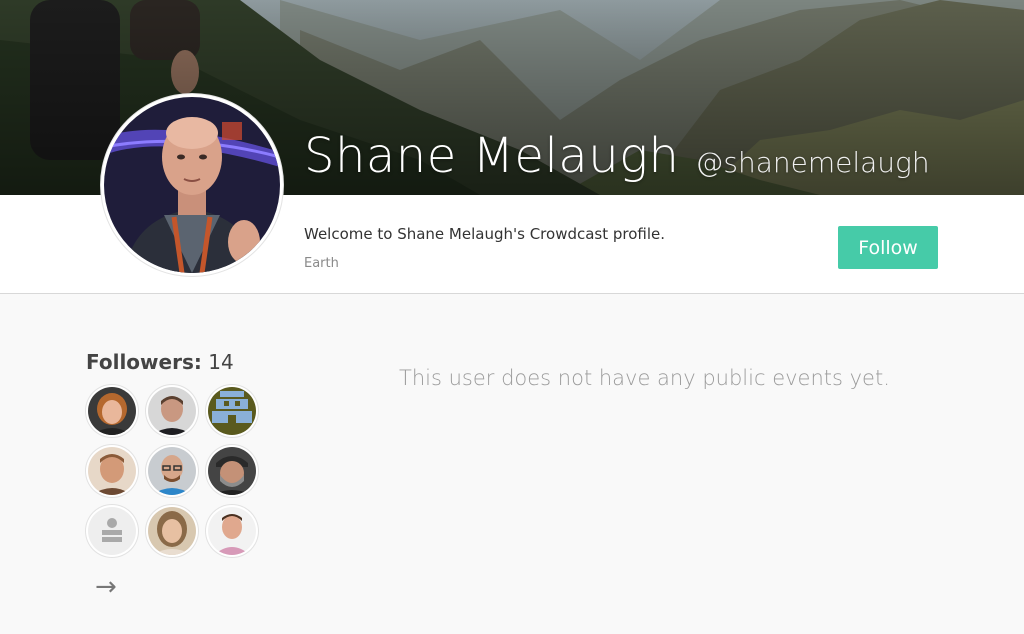 Image resolution: width=1024 pixels, height=634 pixels. Describe the element at coordinates (221, 362) in the screenshot. I see `followers-count: 14` at that location.